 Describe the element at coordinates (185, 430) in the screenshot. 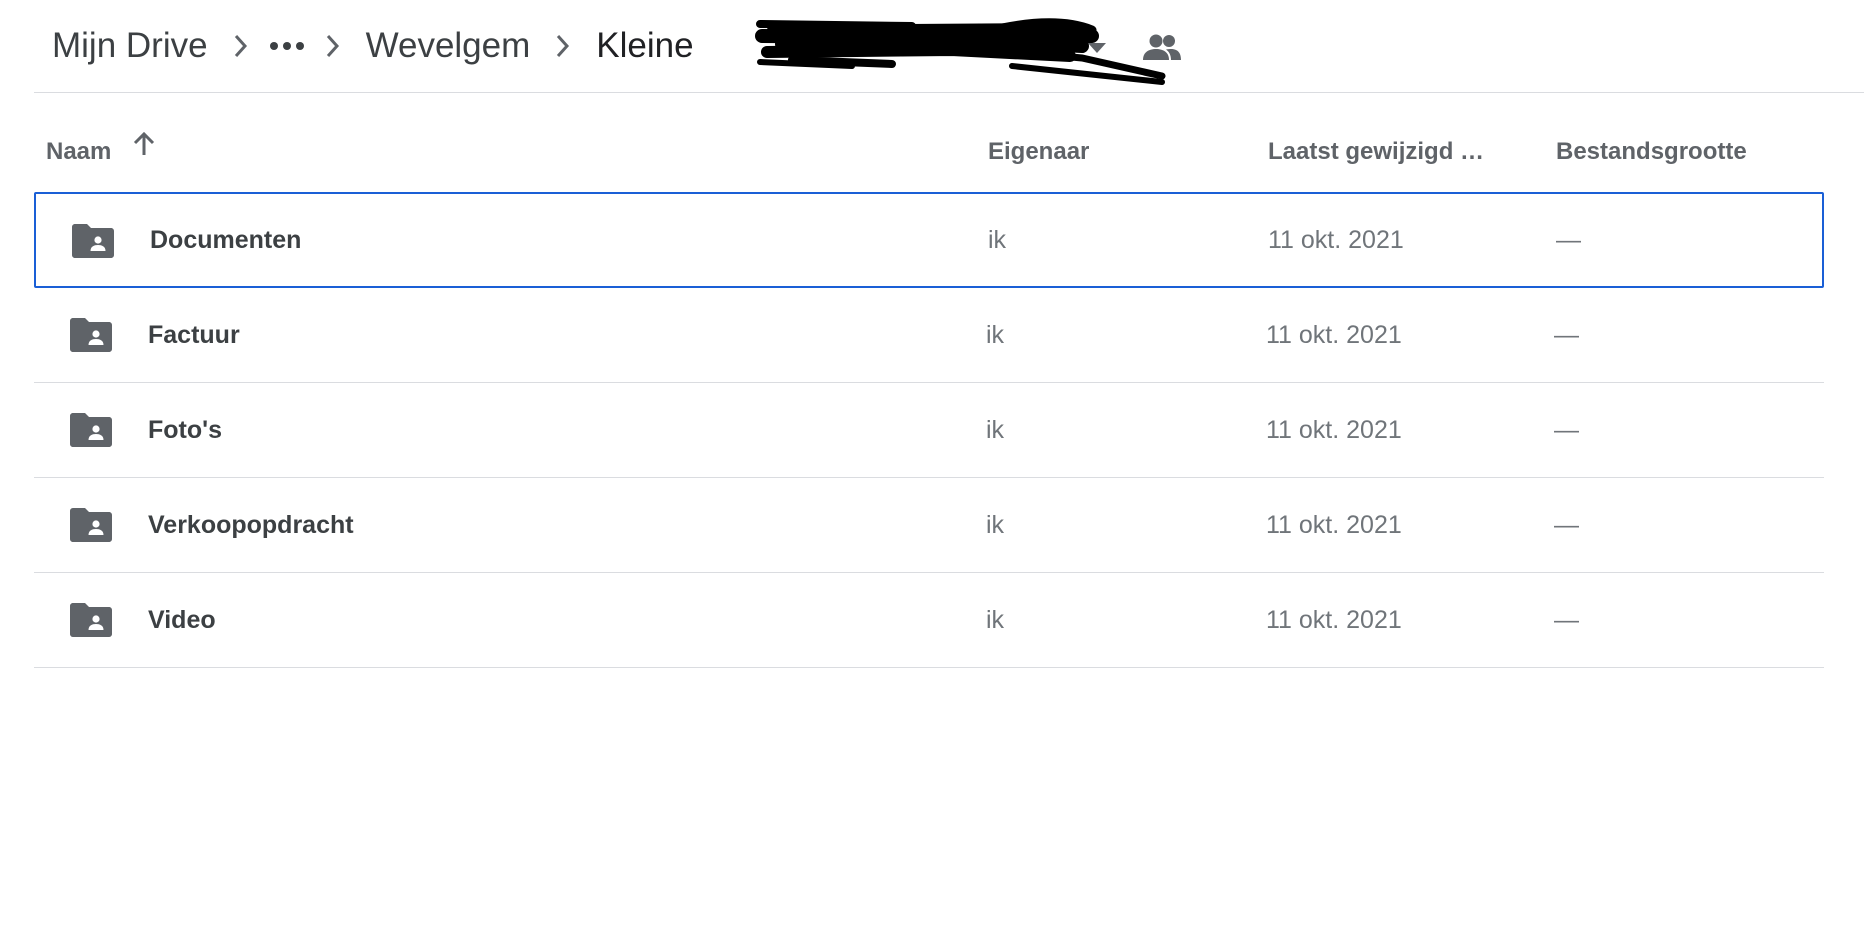

I see `file-name: Foto's` at that location.